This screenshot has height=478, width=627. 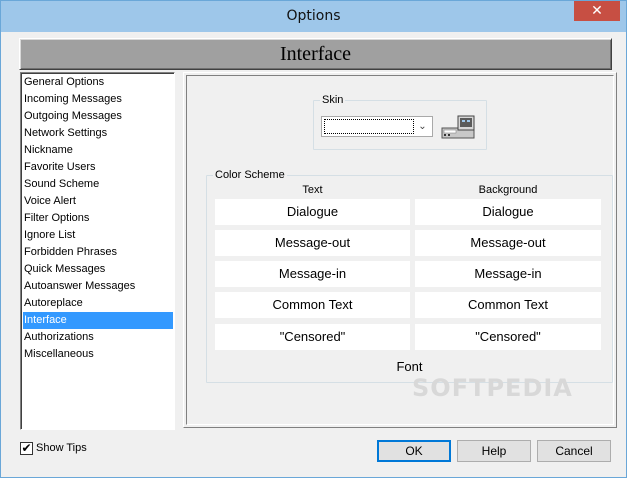 What do you see at coordinates (508, 212) in the screenshot?
I see `background-color-dialogue-button: Dialogue` at bounding box center [508, 212].